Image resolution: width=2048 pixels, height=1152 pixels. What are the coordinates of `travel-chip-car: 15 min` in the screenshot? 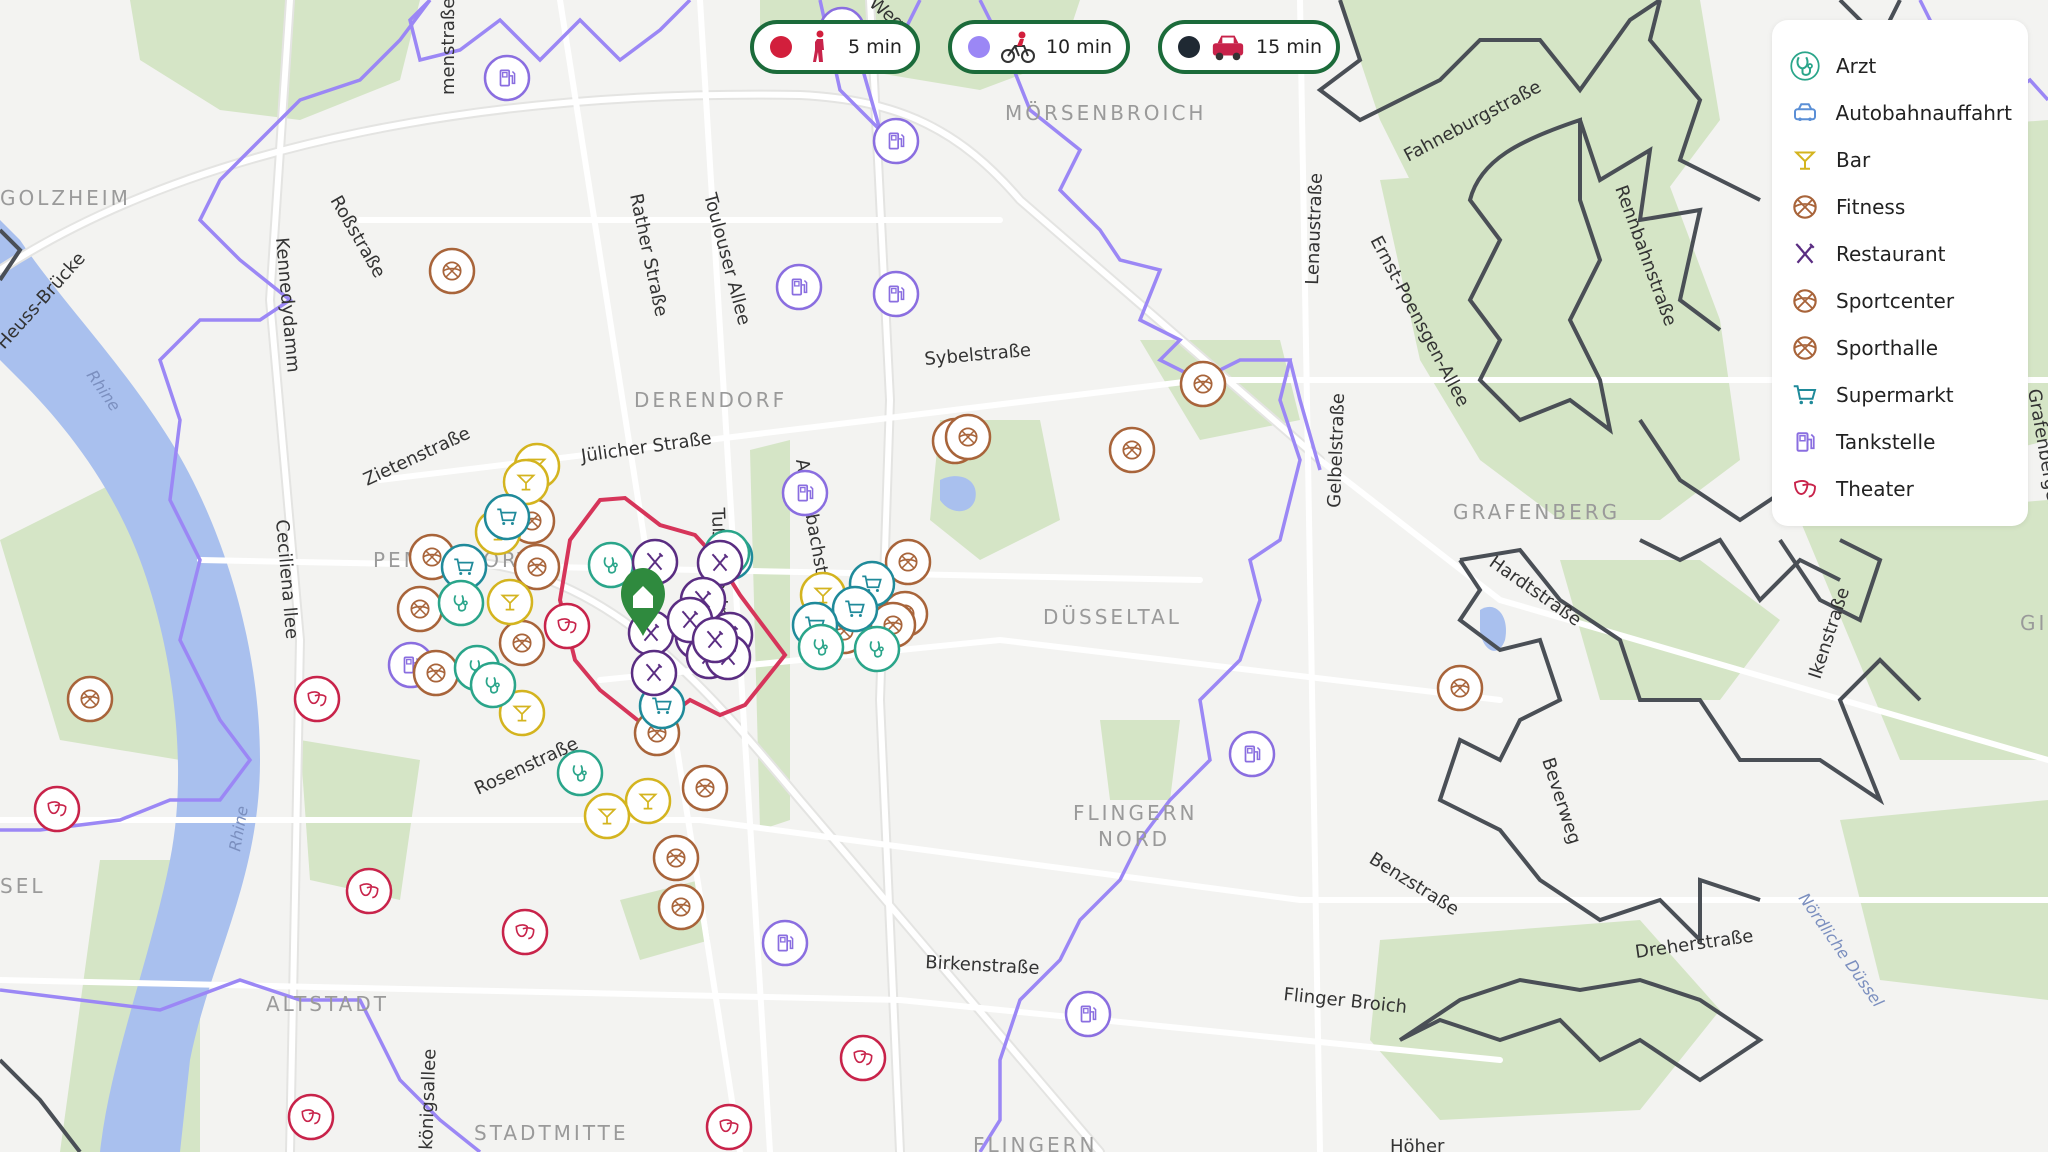 It's located at (1249, 47).